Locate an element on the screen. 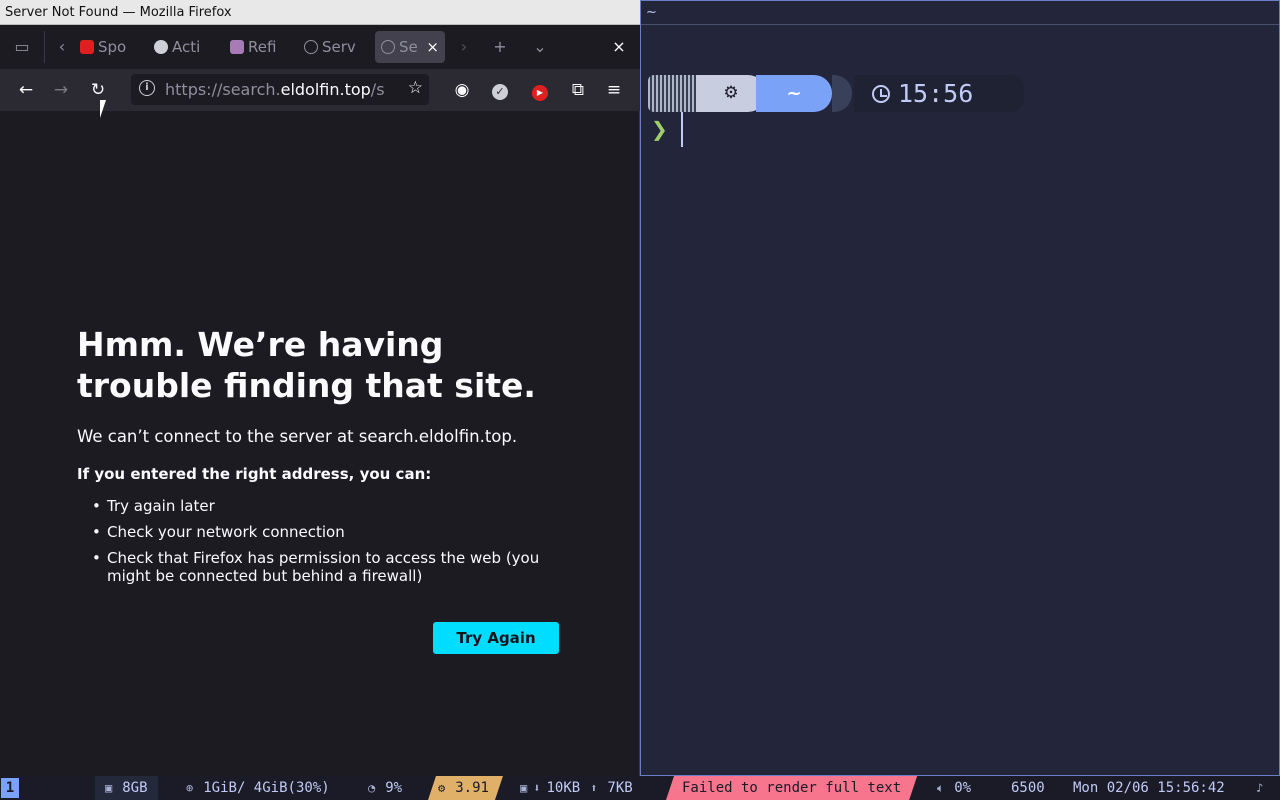 Image resolution: width=1280 pixels, height=800 pixels. tab-label: Serv is located at coordinates (339, 47).